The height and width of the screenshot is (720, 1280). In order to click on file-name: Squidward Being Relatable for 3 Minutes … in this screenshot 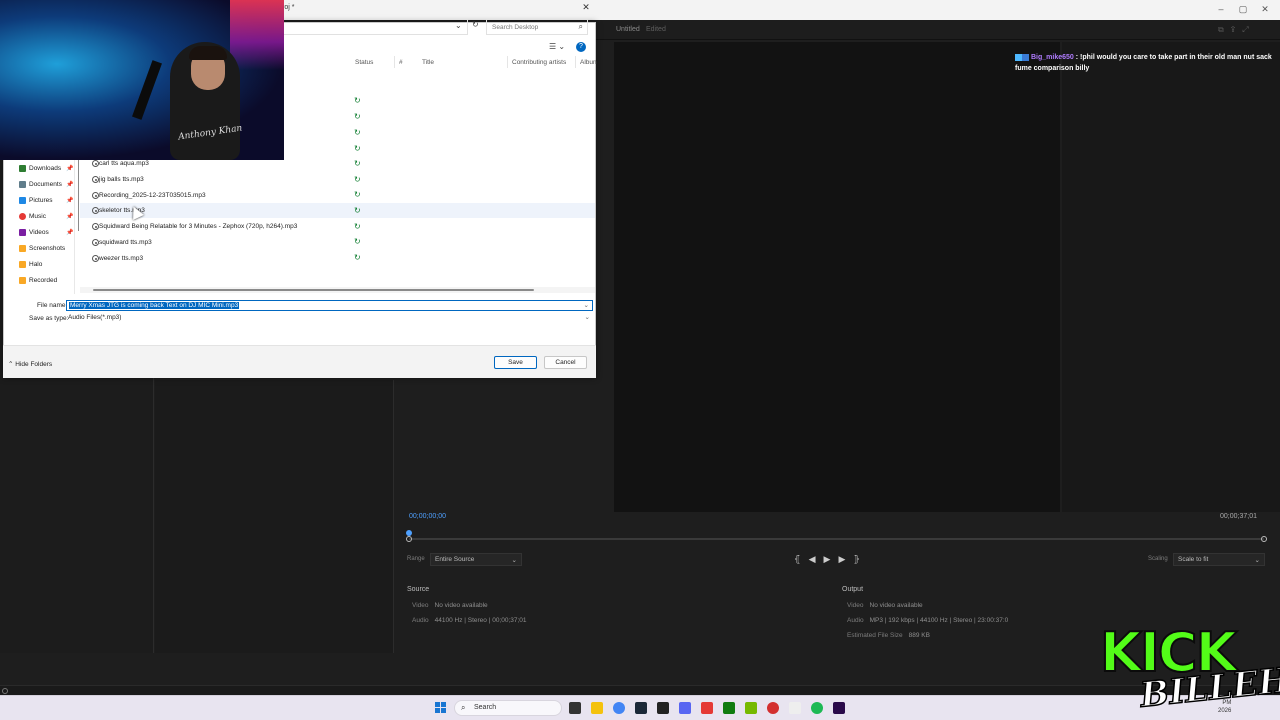, I will do `click(198, 226)`.